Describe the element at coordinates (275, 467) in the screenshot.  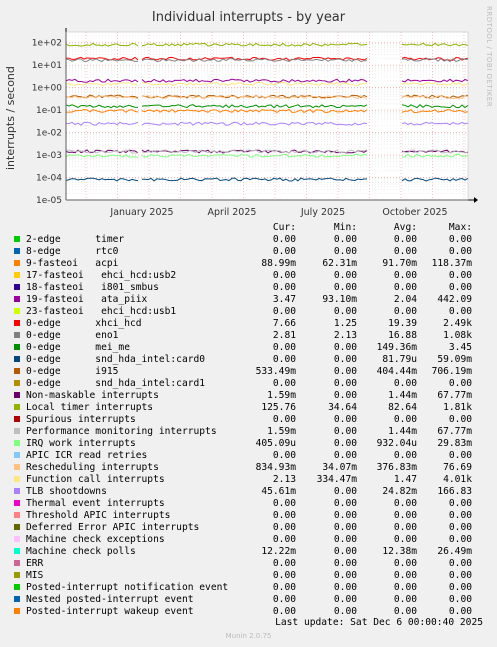
I see `legend-cur-value: 834.93m` at that location.